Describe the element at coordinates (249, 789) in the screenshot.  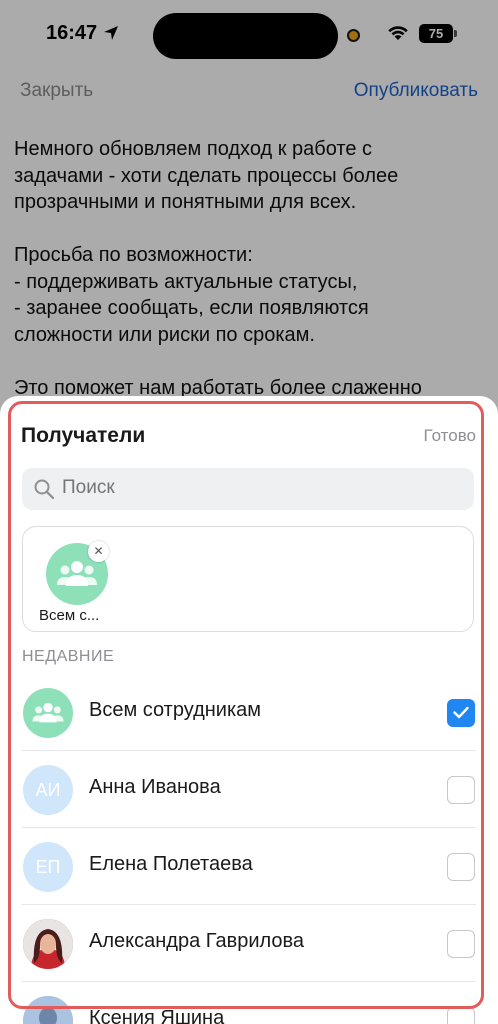
I see `list-item: АИ Анна Иванова` at that location.